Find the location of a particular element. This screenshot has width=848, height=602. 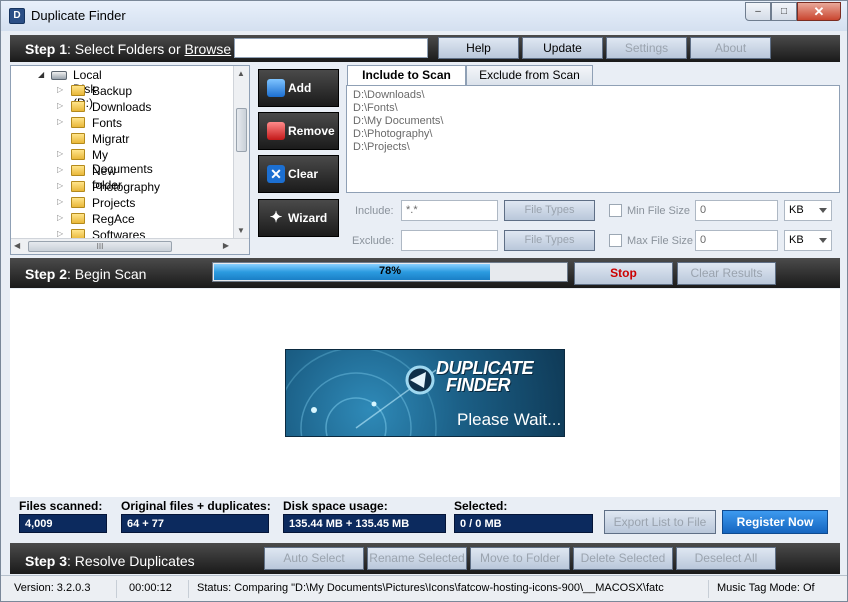

min-size-unit-select: KB is located at coordinates (808, 210).